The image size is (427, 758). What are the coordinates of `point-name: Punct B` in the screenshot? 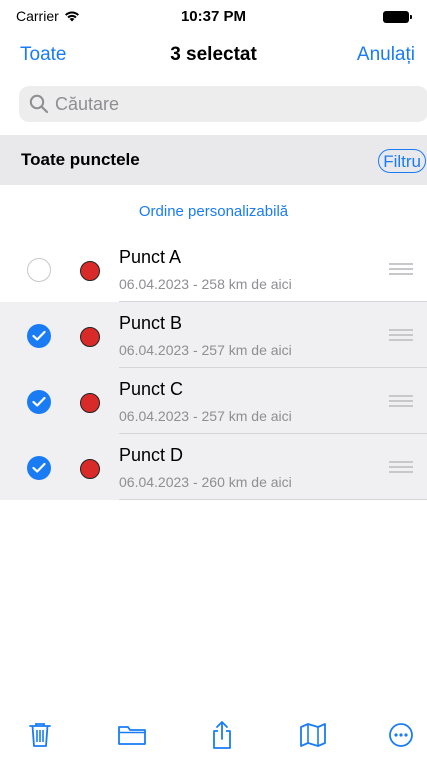 It's located at (151, 323).